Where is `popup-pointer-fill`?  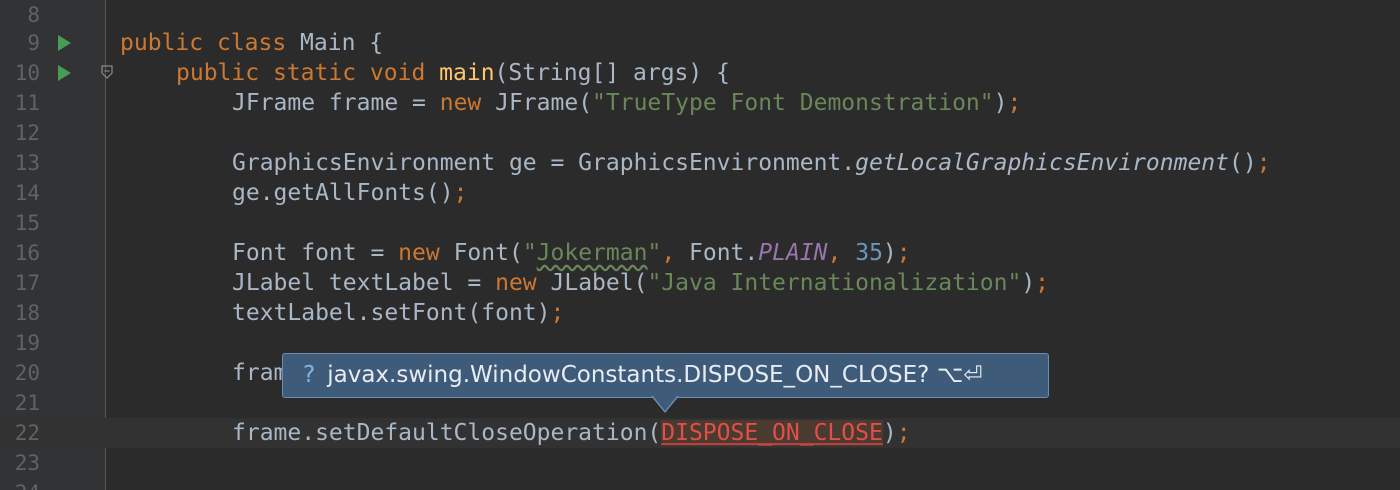 popup-pointer-fill is located at coordinates (665, 403).